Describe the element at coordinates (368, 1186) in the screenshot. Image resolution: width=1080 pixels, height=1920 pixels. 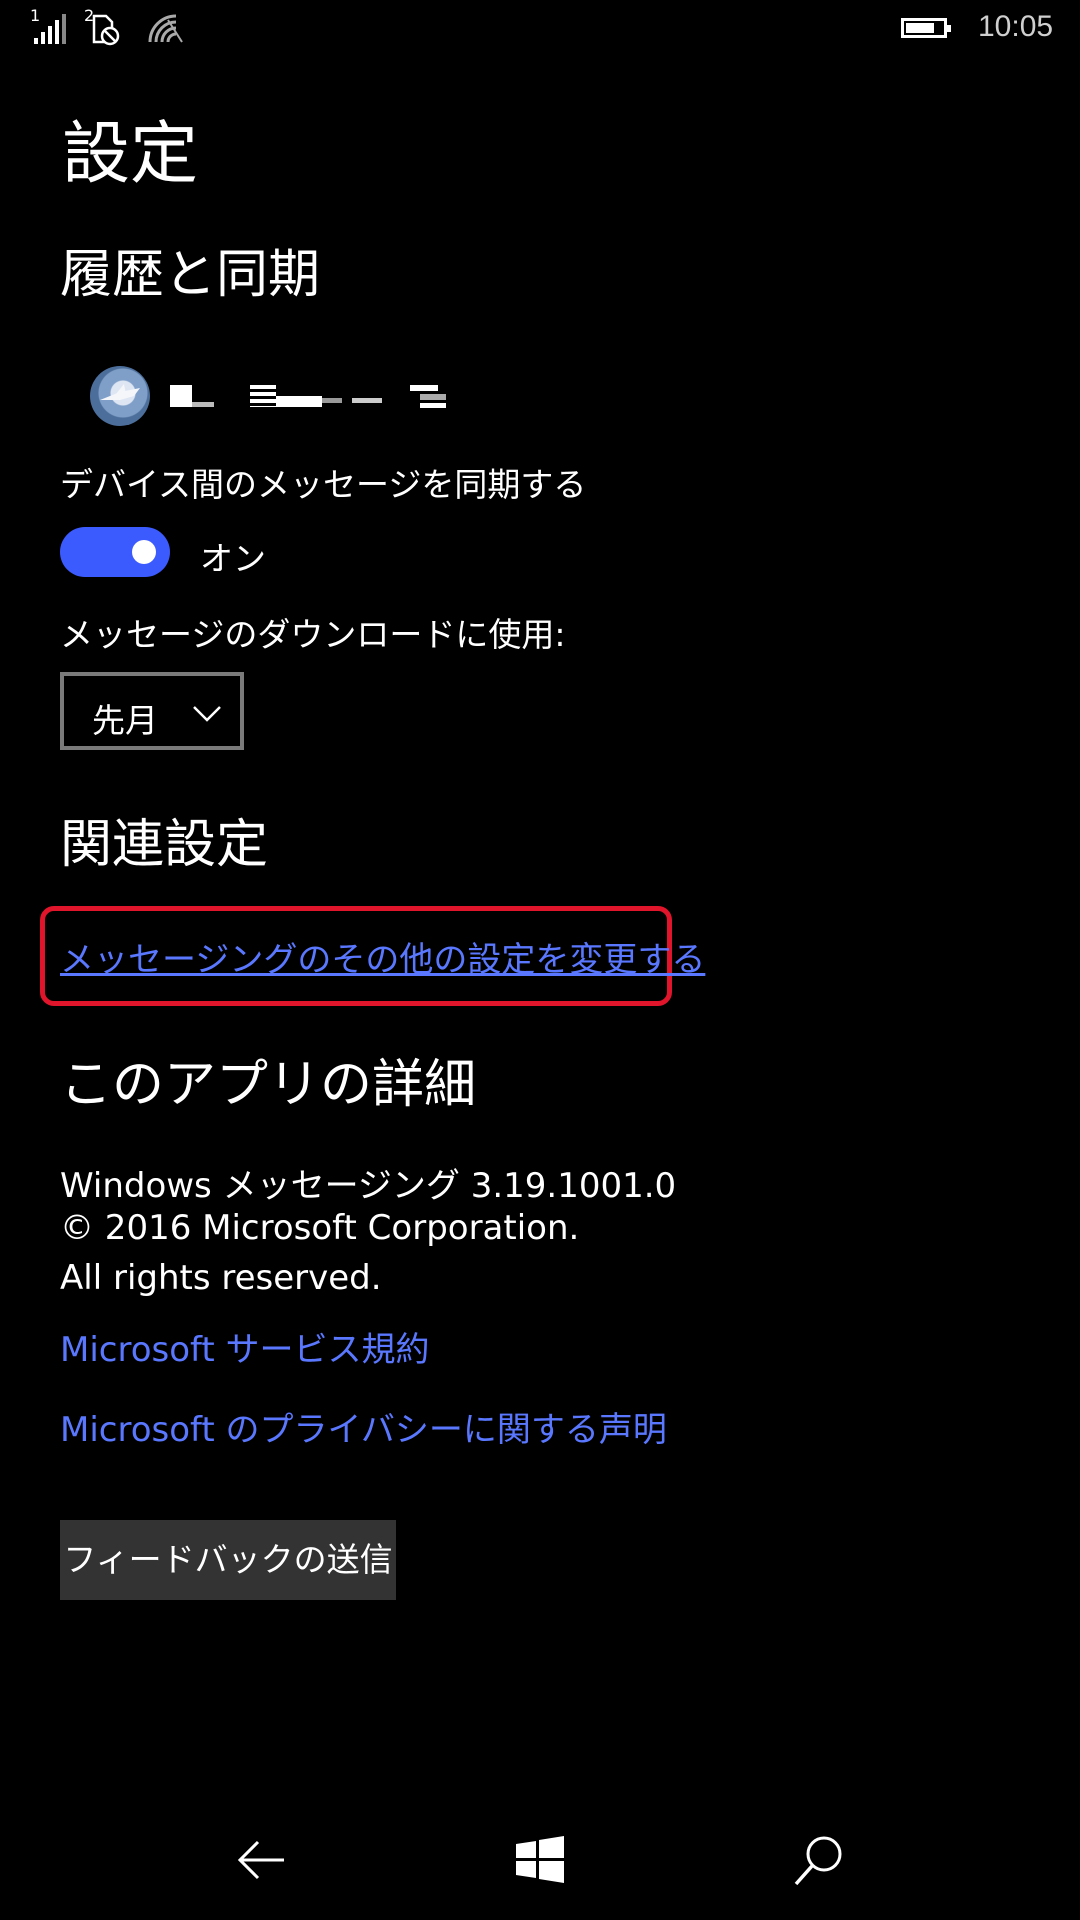
I see `version-text: Windows メッセージング 3.19.1001.0` at that location.